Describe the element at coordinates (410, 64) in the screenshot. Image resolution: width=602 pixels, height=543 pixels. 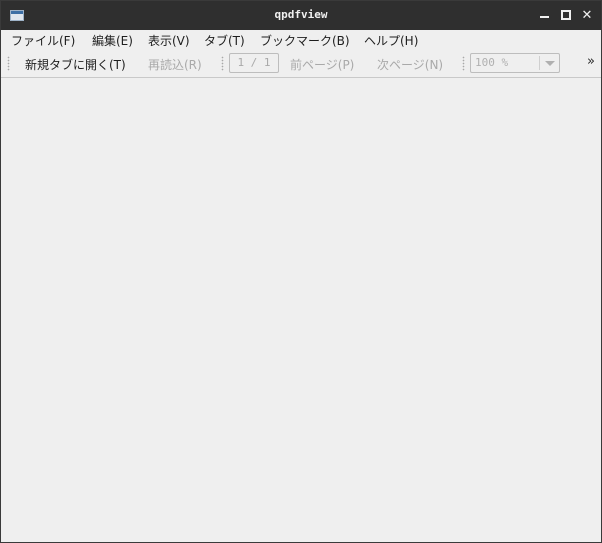
I see `next-page-button: 次ページ(N)` at that location.